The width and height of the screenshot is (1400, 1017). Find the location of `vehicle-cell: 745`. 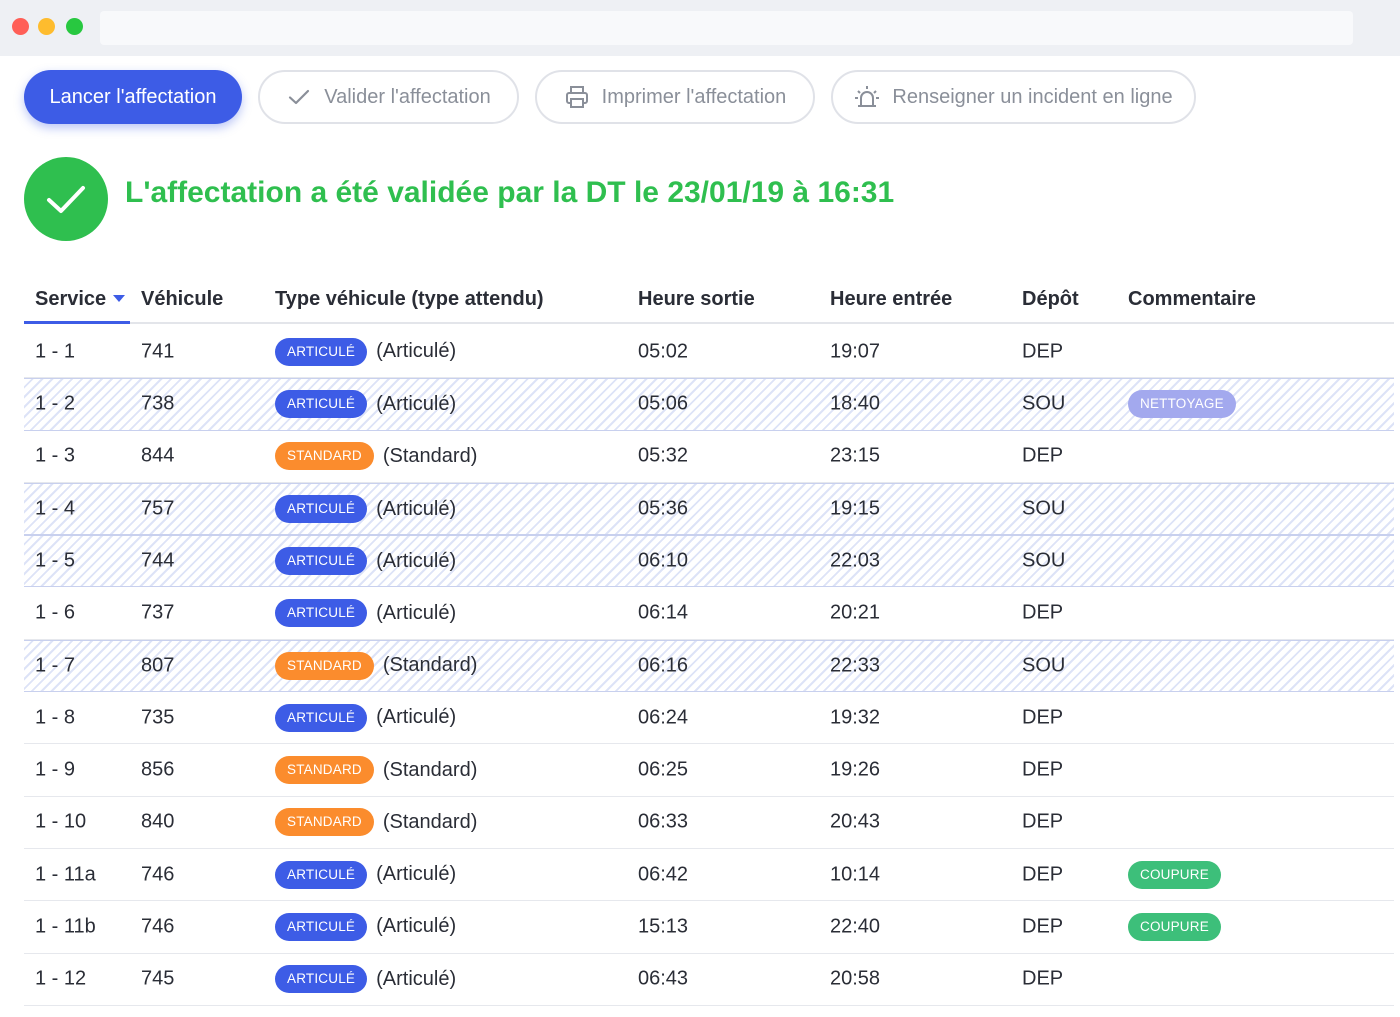

vehicle-cell: 745 is located at coordinates (158, 978).